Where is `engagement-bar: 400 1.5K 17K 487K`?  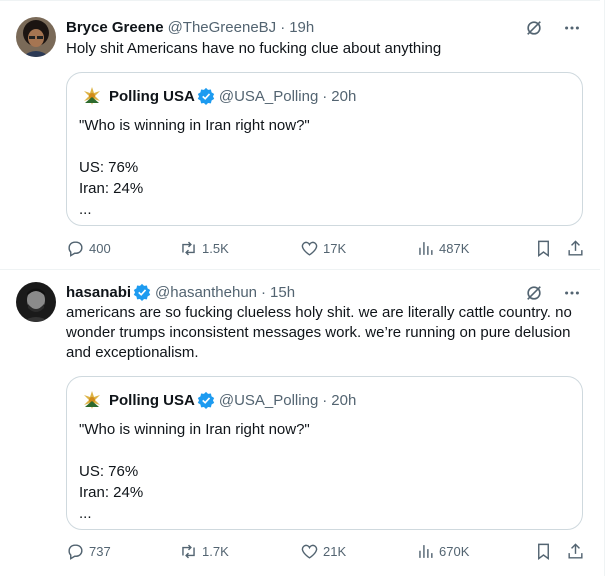 engagement-bar: 400 1.5K 17K 487K is located at coordinates (325, 248).